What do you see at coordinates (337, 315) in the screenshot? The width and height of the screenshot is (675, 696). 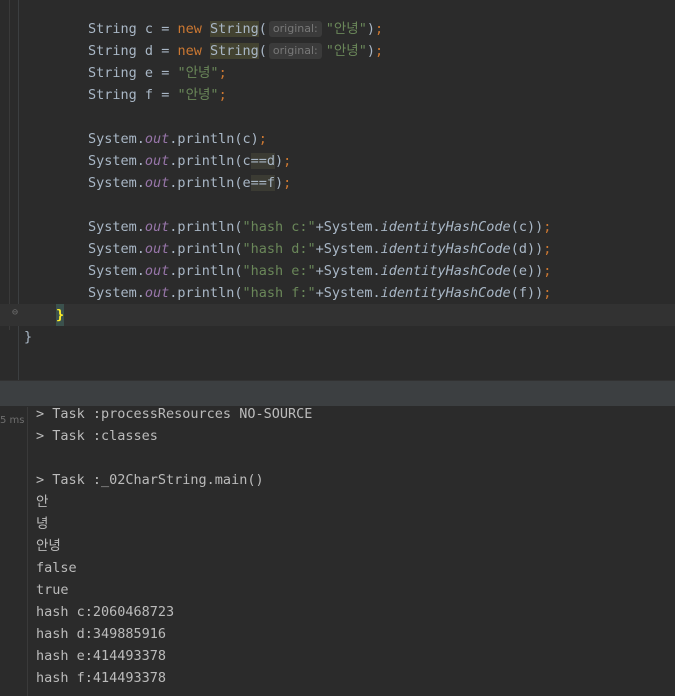 I see `current-line-highlight: }` at bounding box center [337, 315].